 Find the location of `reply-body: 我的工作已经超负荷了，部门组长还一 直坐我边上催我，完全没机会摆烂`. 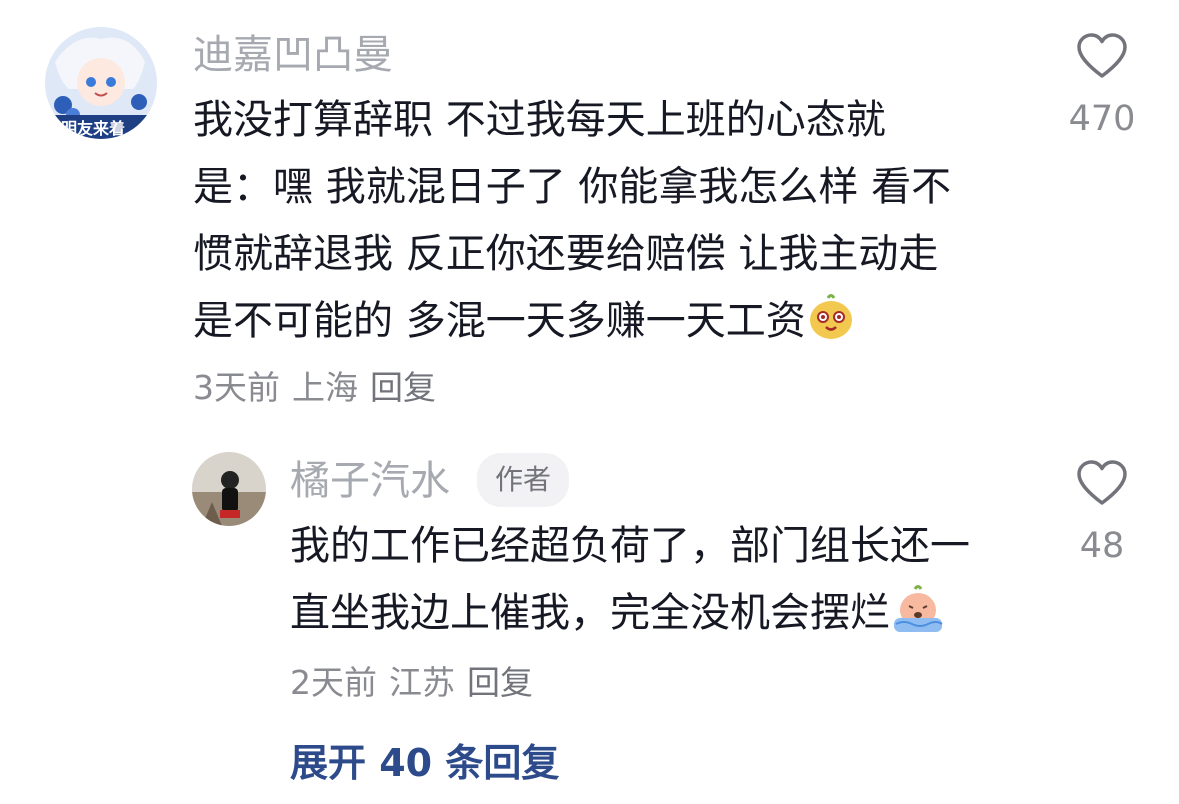

reply-body: 我的工作已经超负荷了，部门组长还一 直坐我边上催我，完全没机会摆烂 is located at coordinates (630, 584).